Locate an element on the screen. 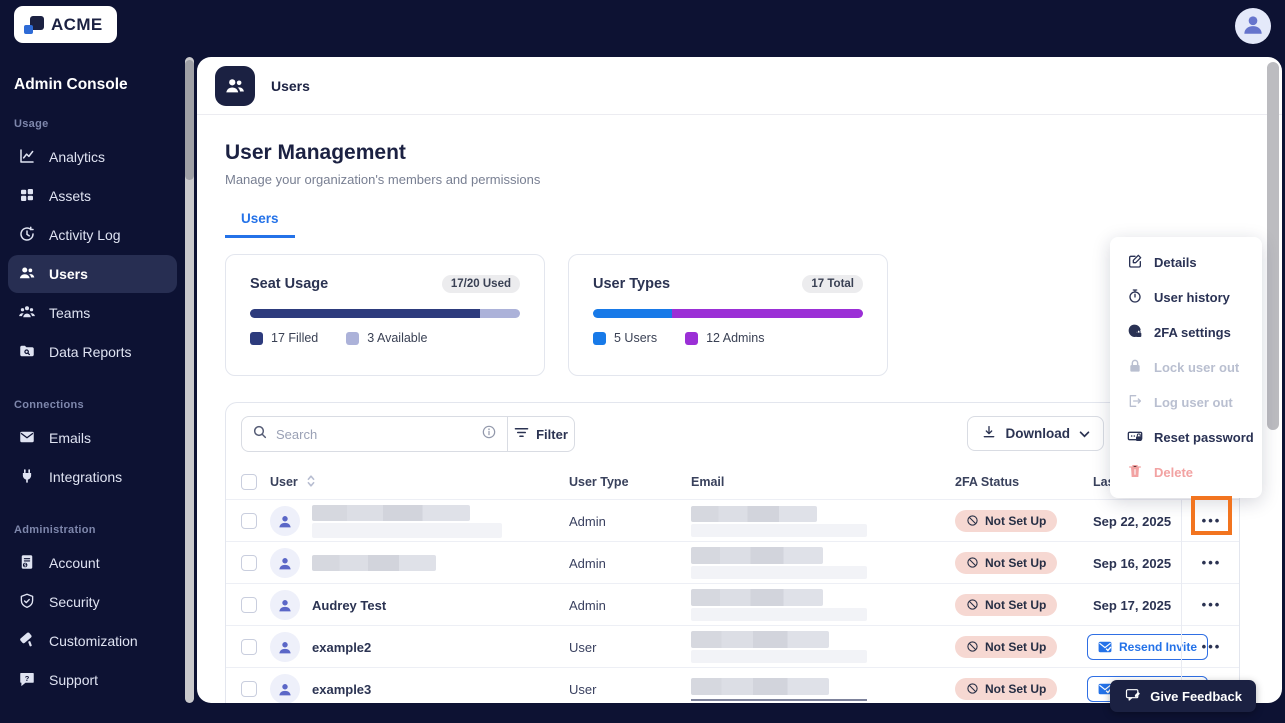 This screenshot has height=723, width=1285. sidebar-item-support: ? Support is located at coordinates (92, 680).